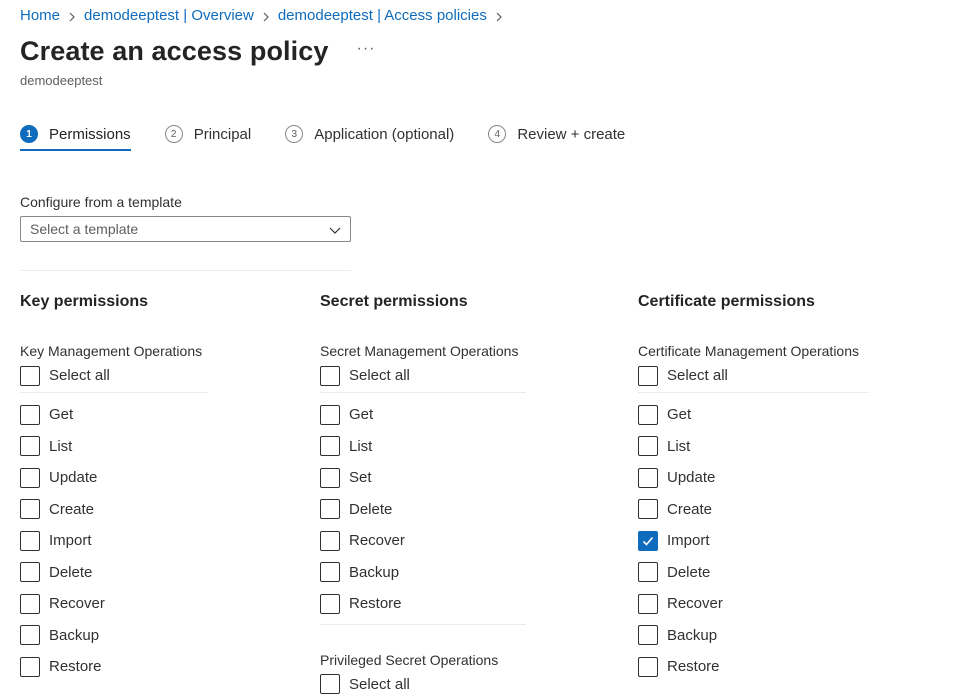 This screenshot has height=694, width=961. I want to click on privileged-secret-select-all: Select all, so click(423, 683).